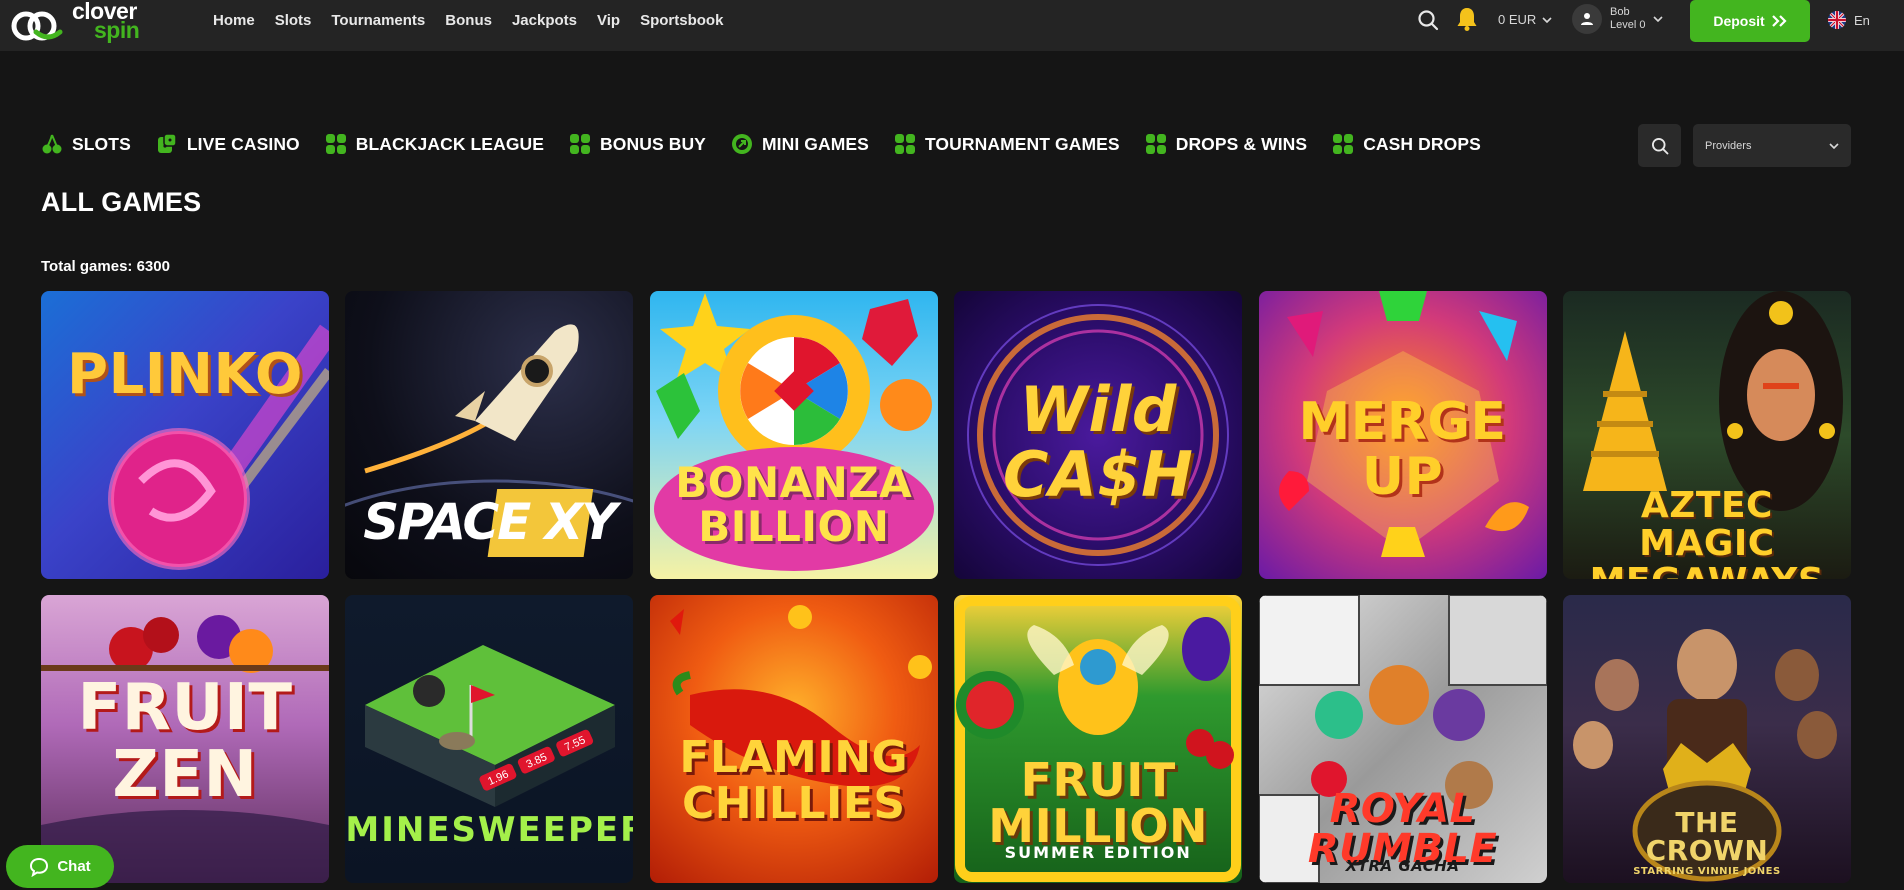 This screenshot has height=890, width=1904. Describe the element at coordinates (39, 867) in the screenshot. I see `chat-bubble-icon` at that location.